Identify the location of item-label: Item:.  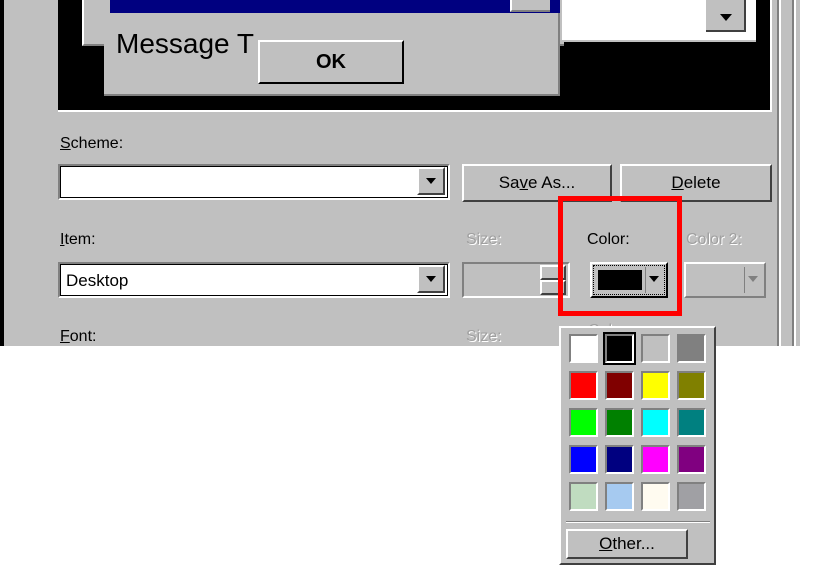
(78, 240).